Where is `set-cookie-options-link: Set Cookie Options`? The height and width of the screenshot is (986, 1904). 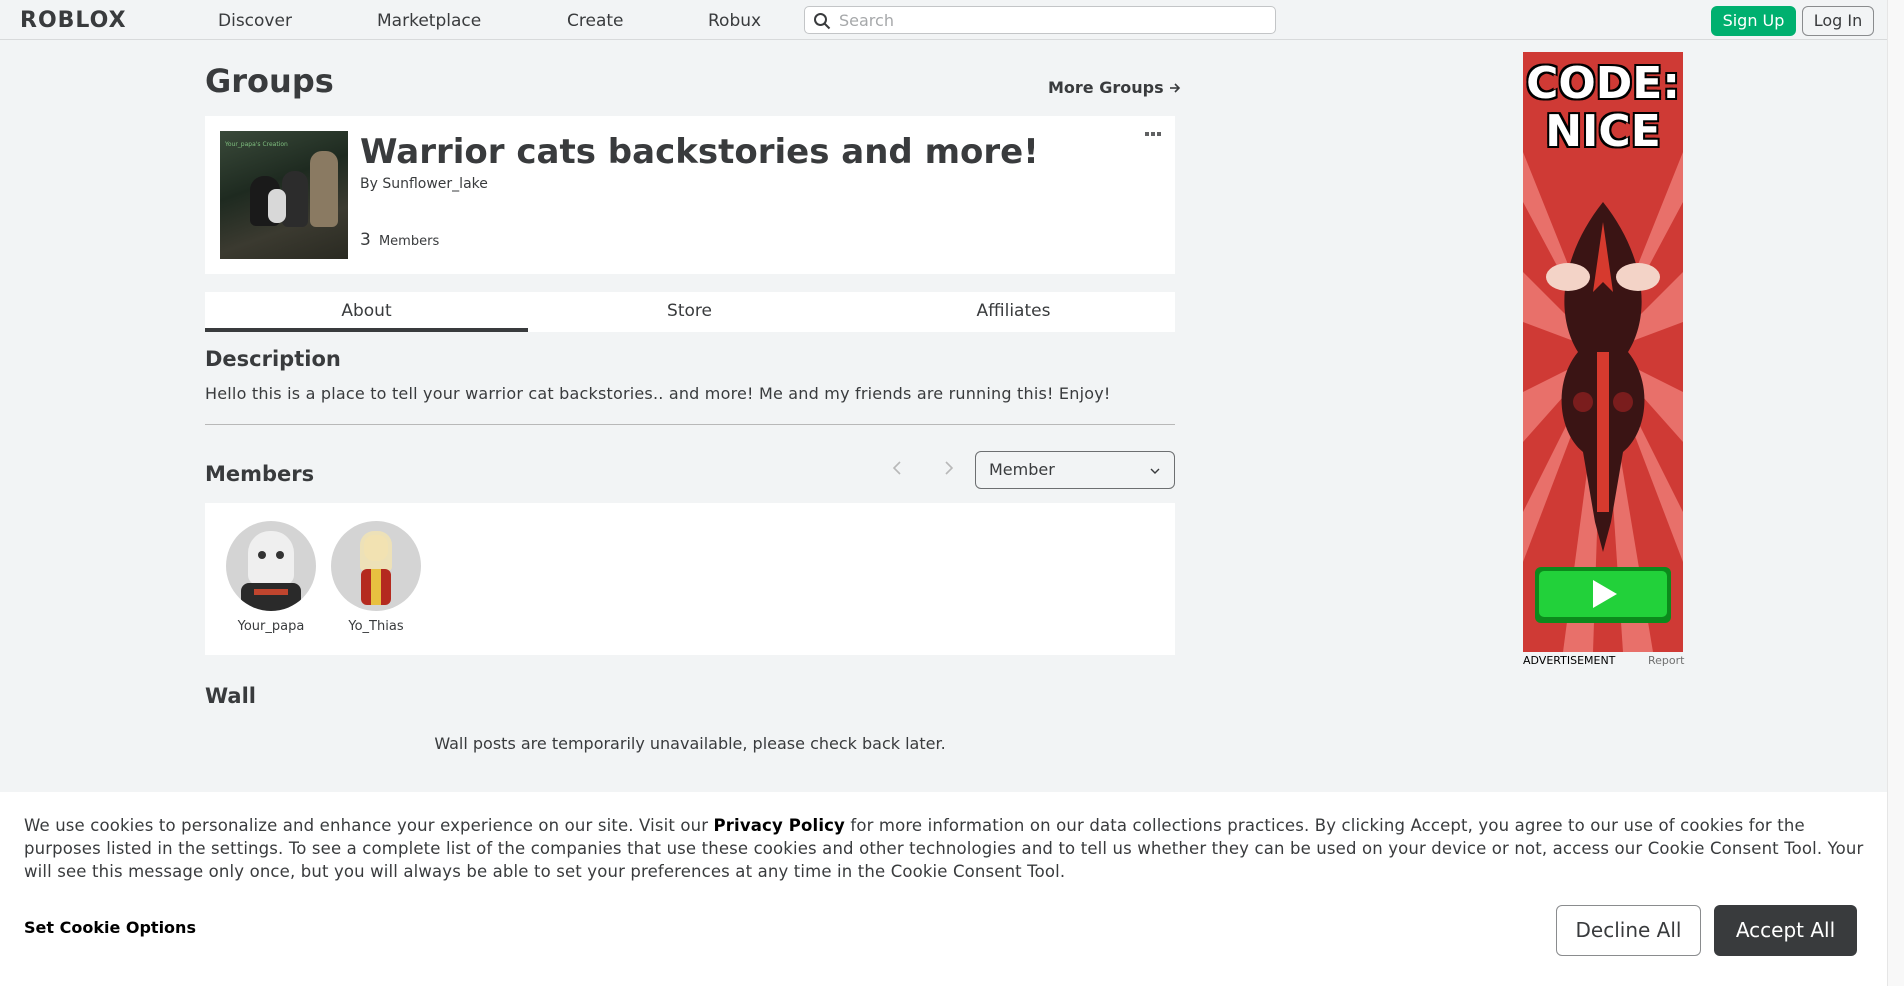 set-cookie-options-link: Set Cookie Options is located at coordinates (110, 927).